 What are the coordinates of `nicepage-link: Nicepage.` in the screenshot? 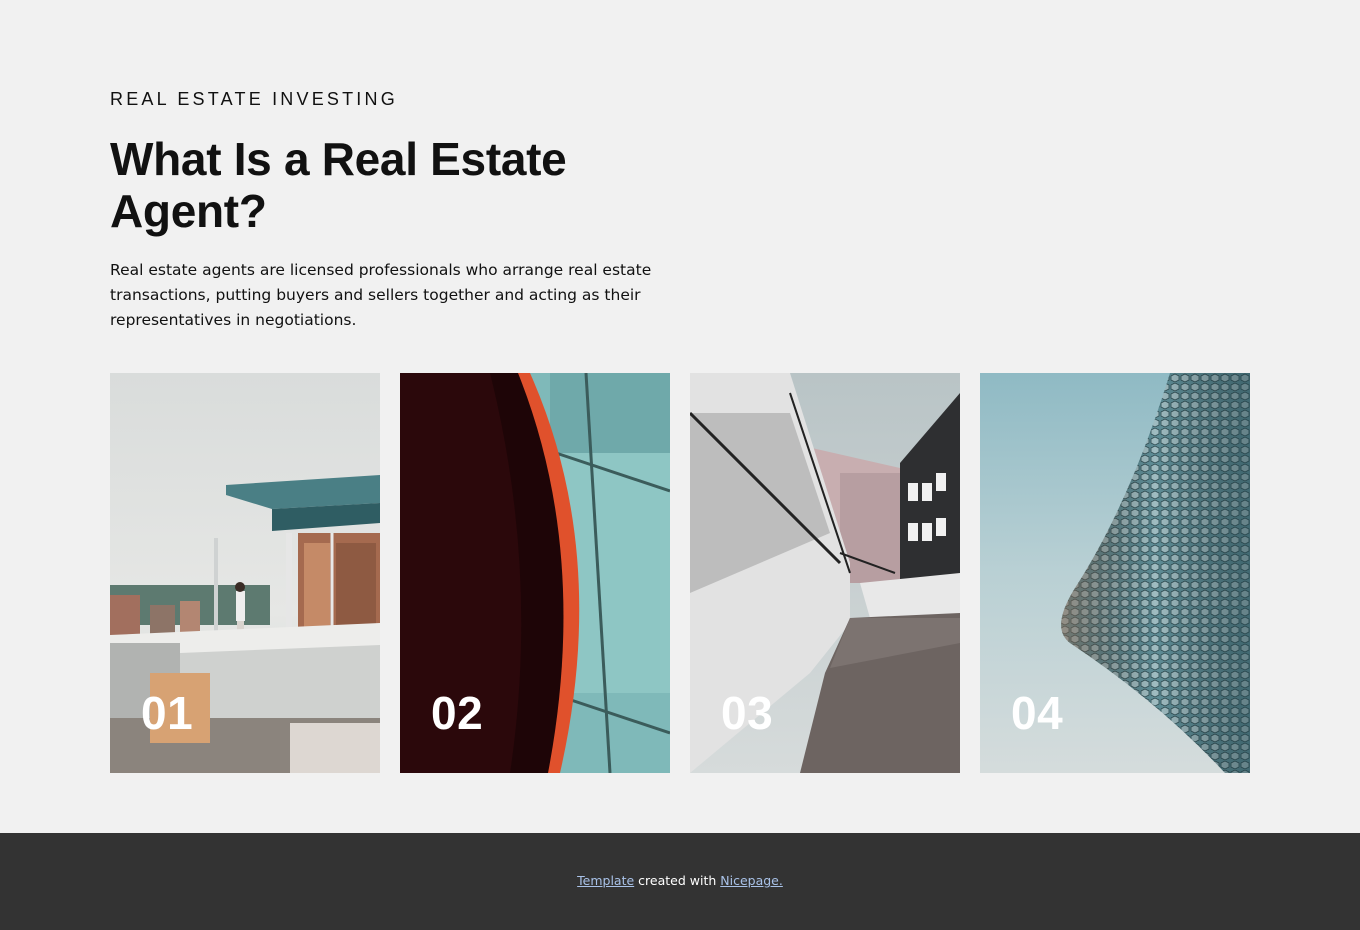 It's located at (751, 880).